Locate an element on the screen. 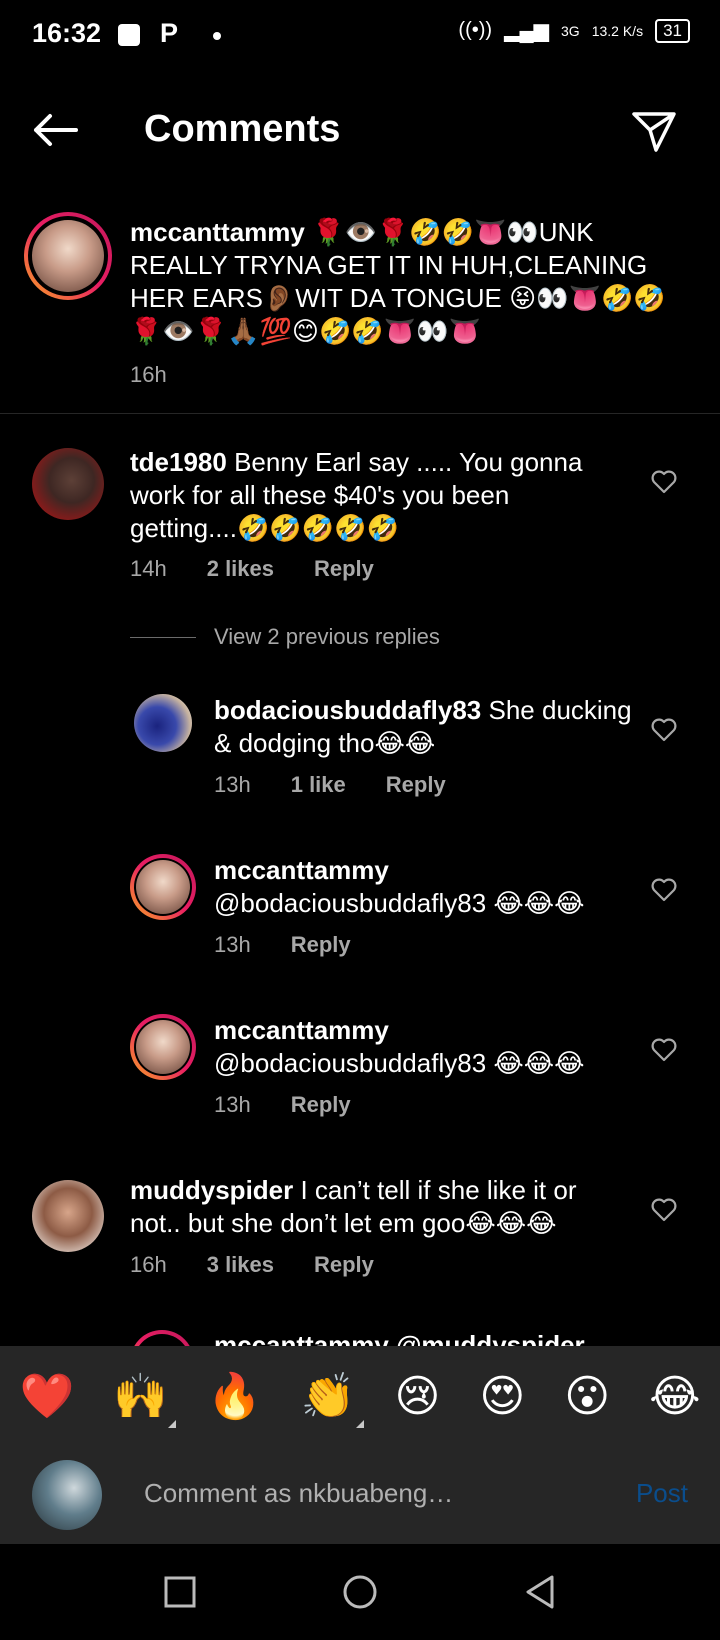 This screenshot has height=1640, width=720. username: bodaciousbuddafly83 is located at coordinates (347, 710).